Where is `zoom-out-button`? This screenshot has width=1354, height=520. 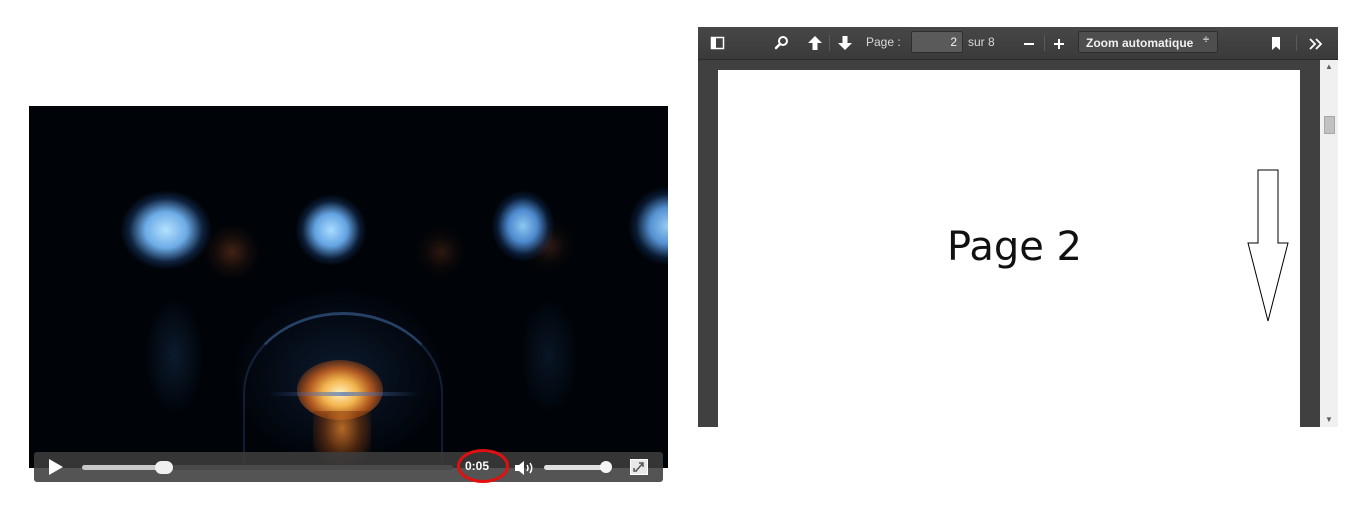
zoom-out-button is located at coordinates (1029, 43).